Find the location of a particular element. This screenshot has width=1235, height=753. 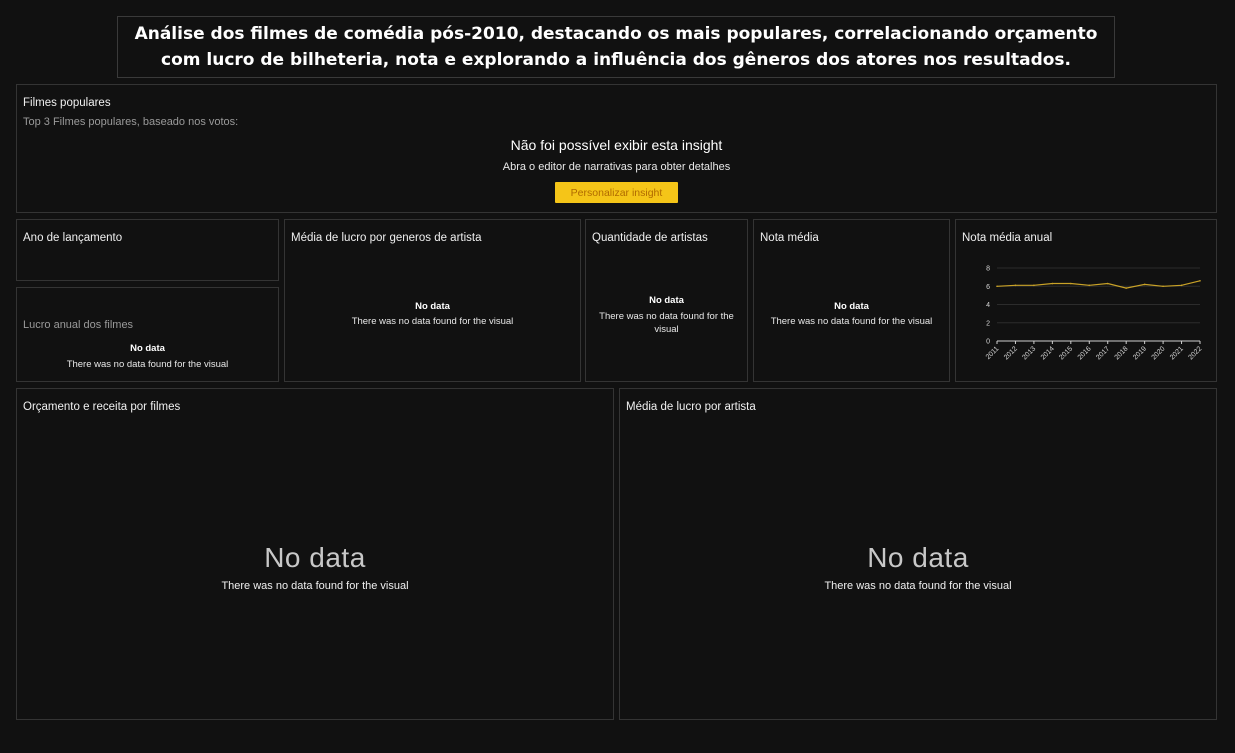

panel-title: Média de lucro por generos de artista is located at coordinates (386, 238).